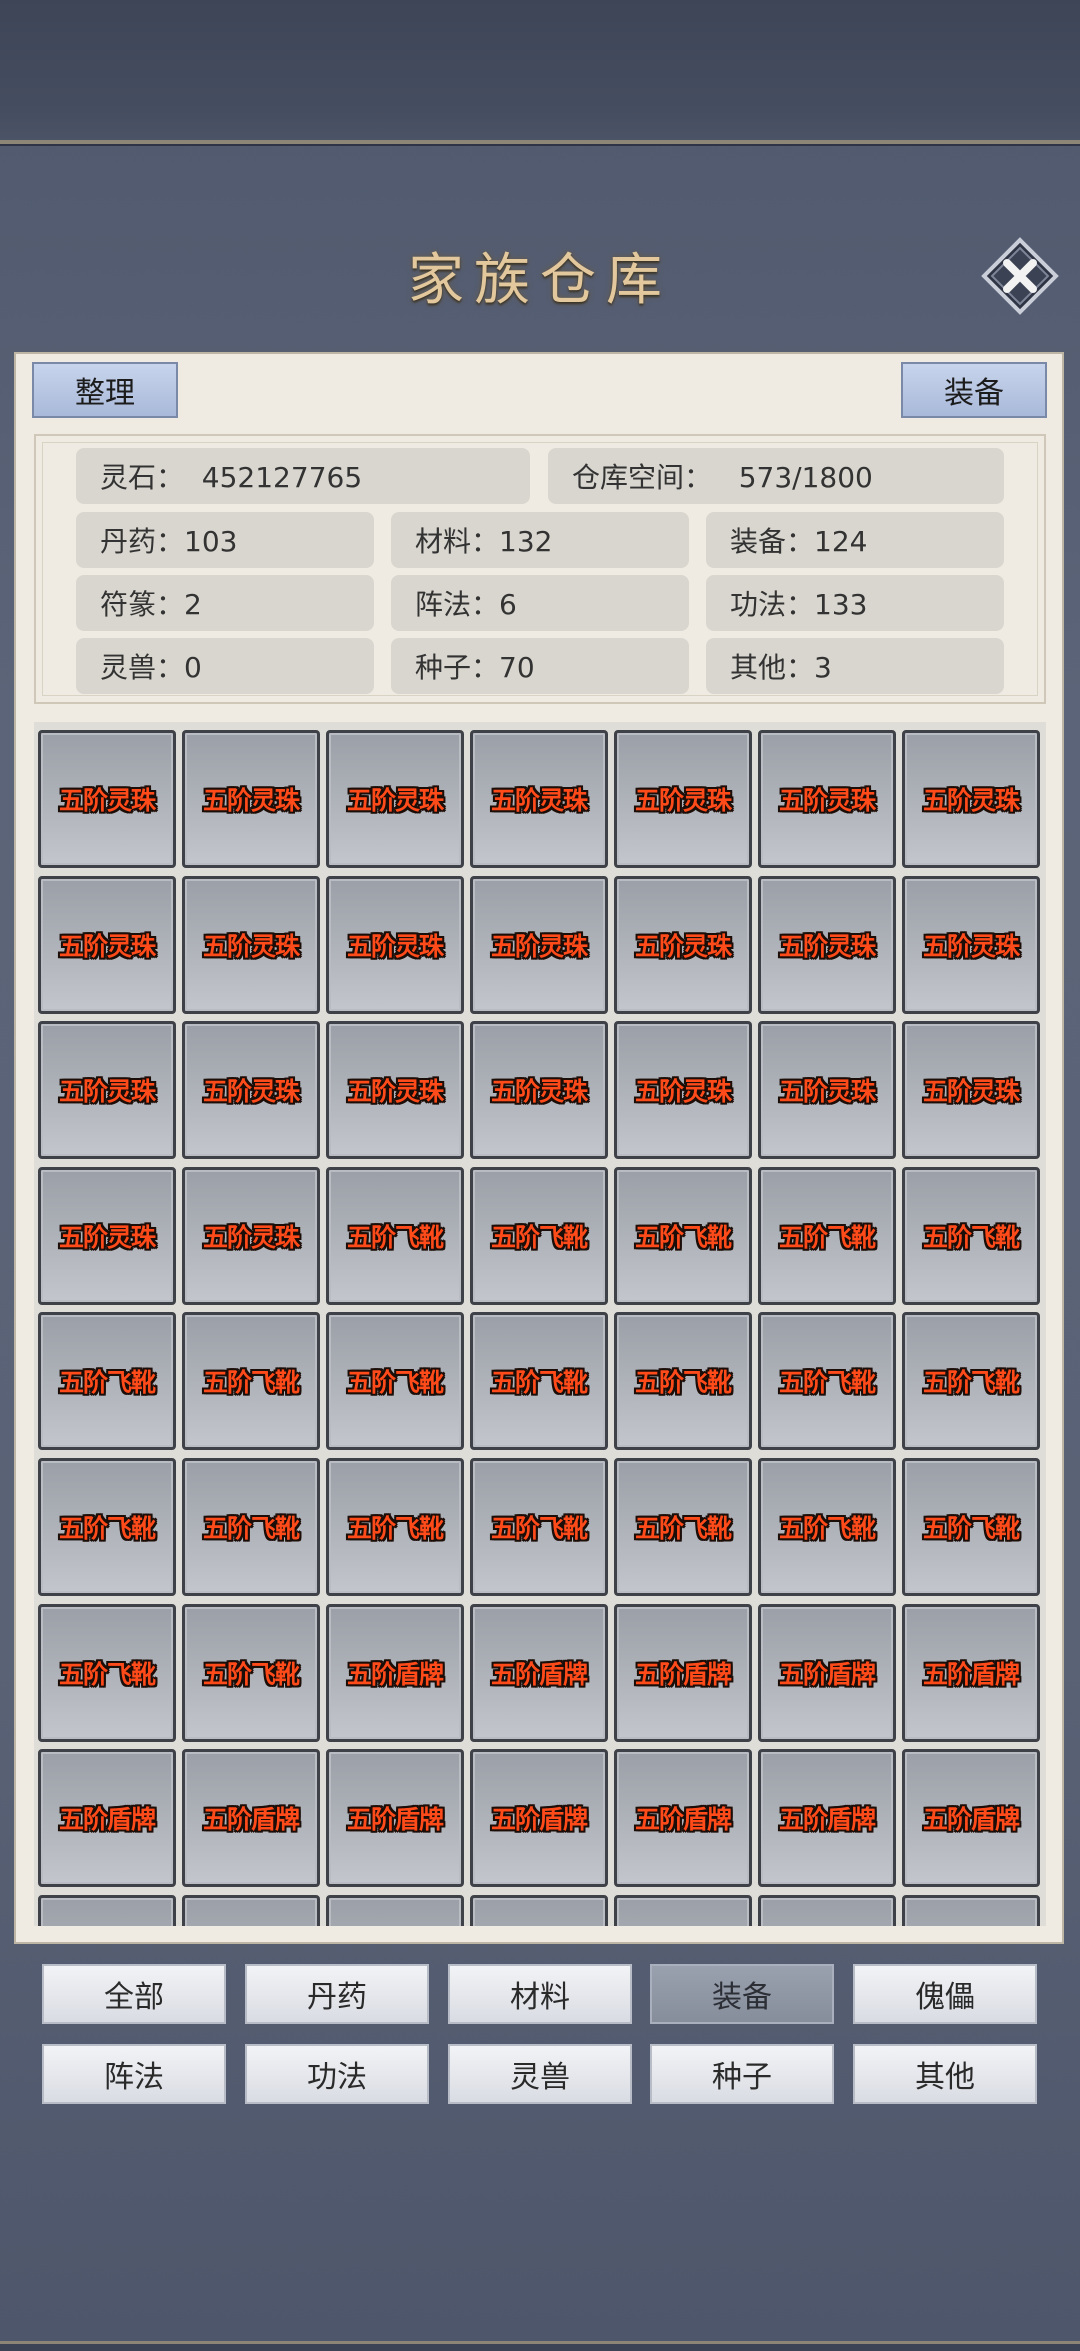 The width and height of the screenshot is (1080, 2351). What do you see at coordinates (540, 1994) in the screenshot?
I see `tab-2: 材料` at bounding box center [540, 1994].